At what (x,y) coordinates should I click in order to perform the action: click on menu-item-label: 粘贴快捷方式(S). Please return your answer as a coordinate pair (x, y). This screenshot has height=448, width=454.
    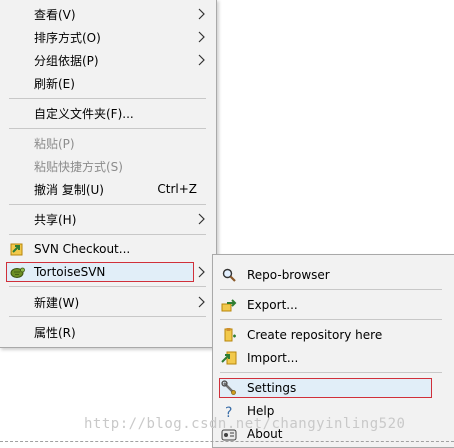
    Looking at the image, I should click on (78, 166).